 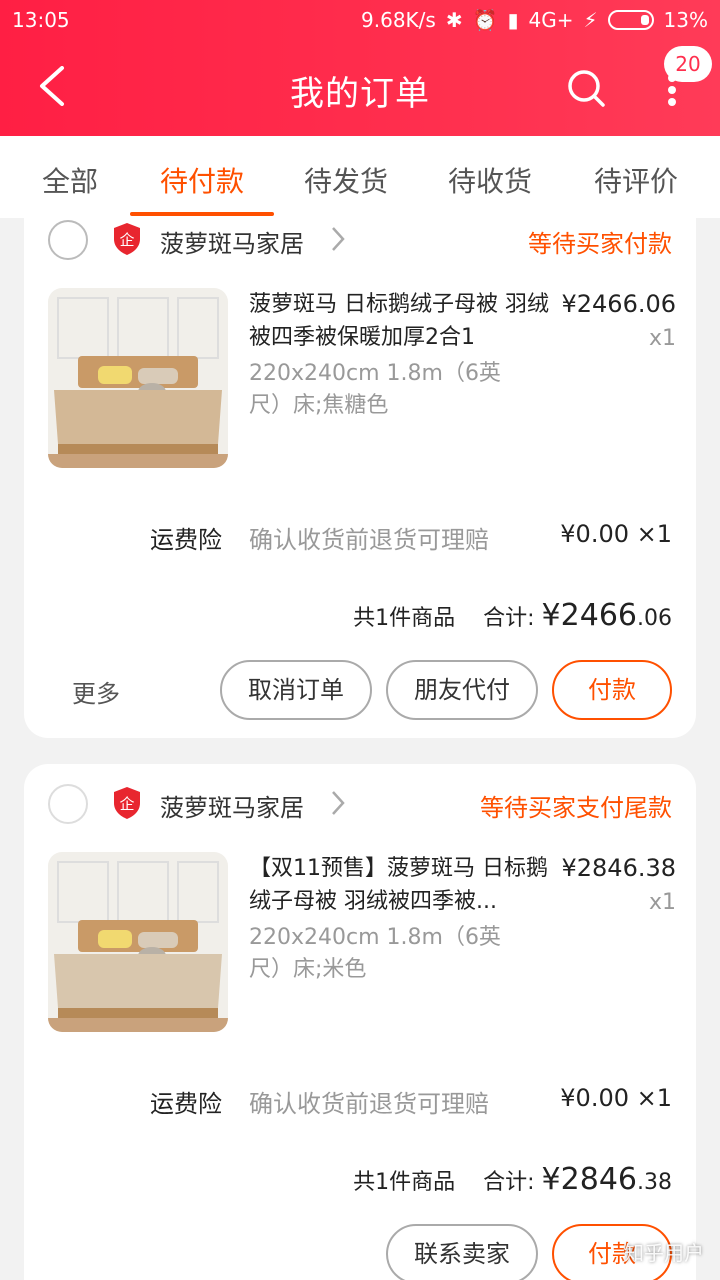 What do you see at coordinates (490, 180) in the screenshot?
I see `tab-pending-receipt: 待收货` at bounding box center [490, 180].